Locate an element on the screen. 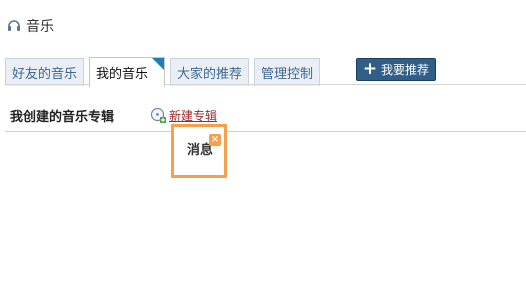 This screenshot has height=306, width=526. tab-management: 管理控制 is located at coordinates (287, 72).